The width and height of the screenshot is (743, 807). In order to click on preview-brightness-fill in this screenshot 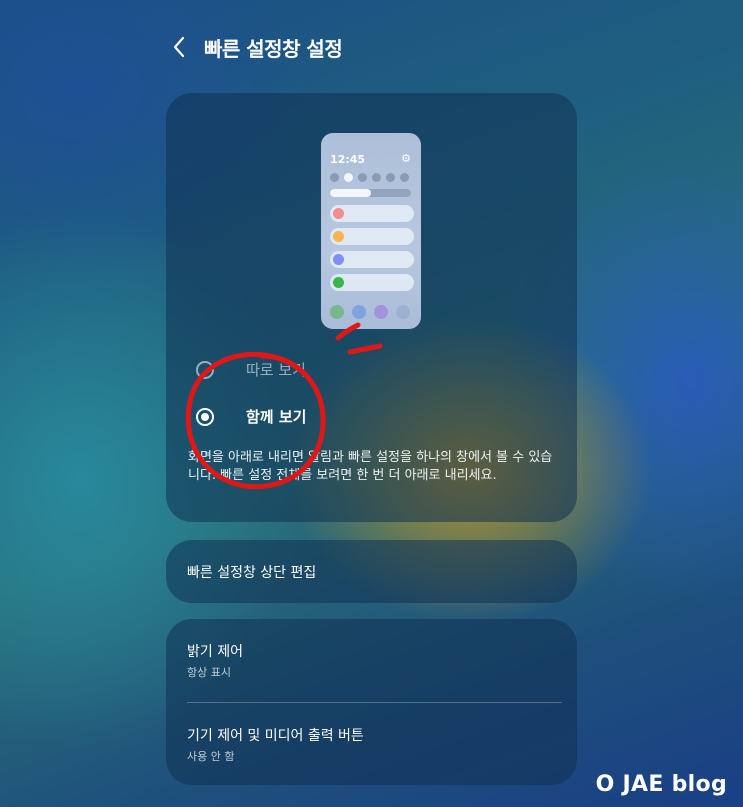, I will do `click(350, 193)`.